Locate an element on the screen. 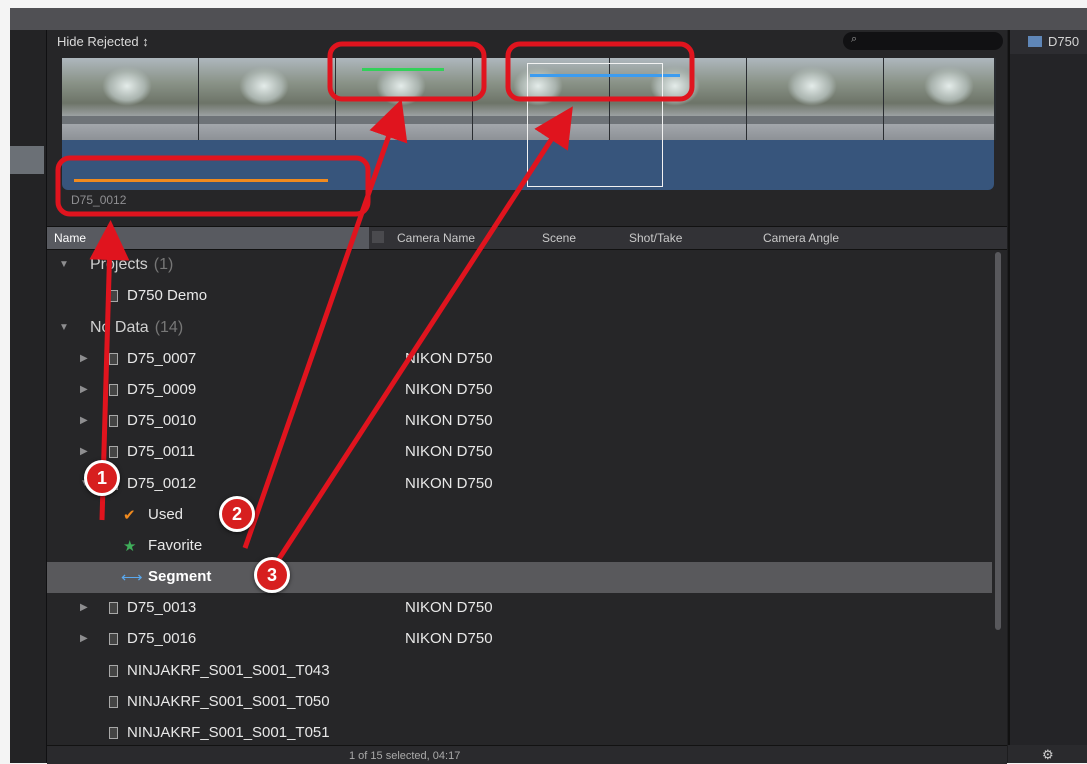  list-item-project: D750 Demo is located at coordinates (519, 296).